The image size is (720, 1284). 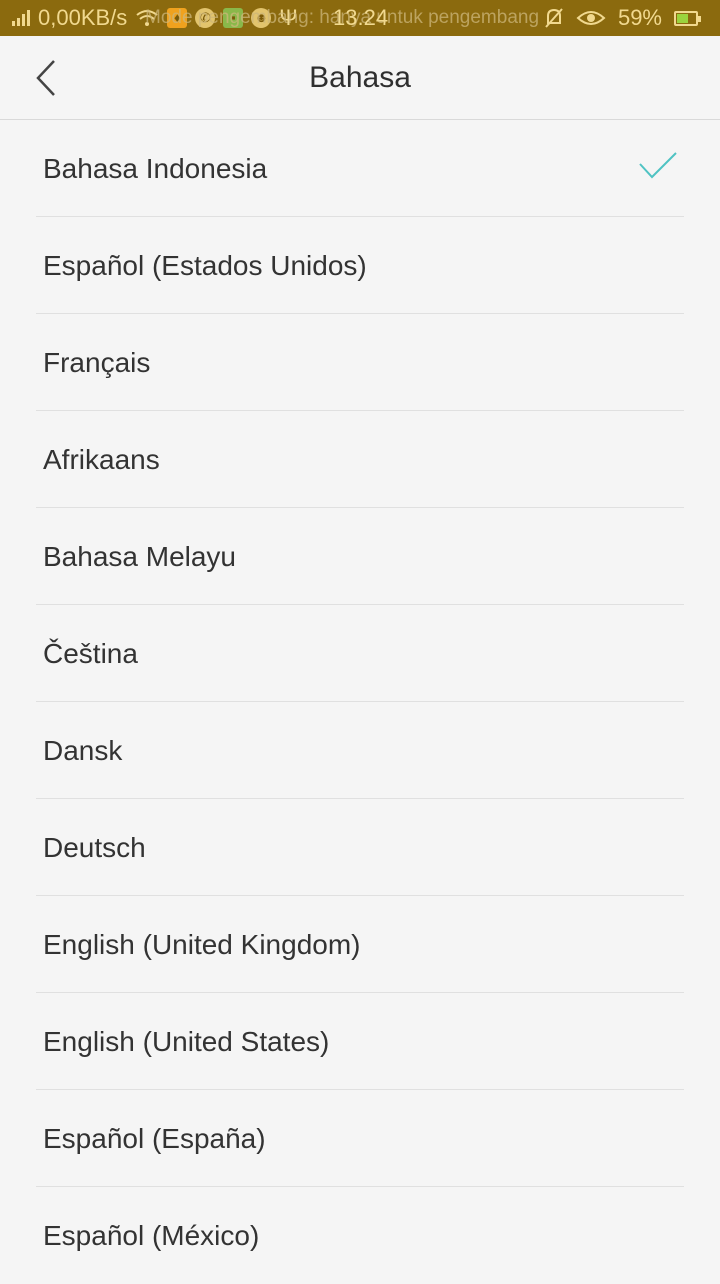 What do you see at coordinates (97, 362) in the screenshot?
I see `language-label: Français` at bounding box center [97, 362].